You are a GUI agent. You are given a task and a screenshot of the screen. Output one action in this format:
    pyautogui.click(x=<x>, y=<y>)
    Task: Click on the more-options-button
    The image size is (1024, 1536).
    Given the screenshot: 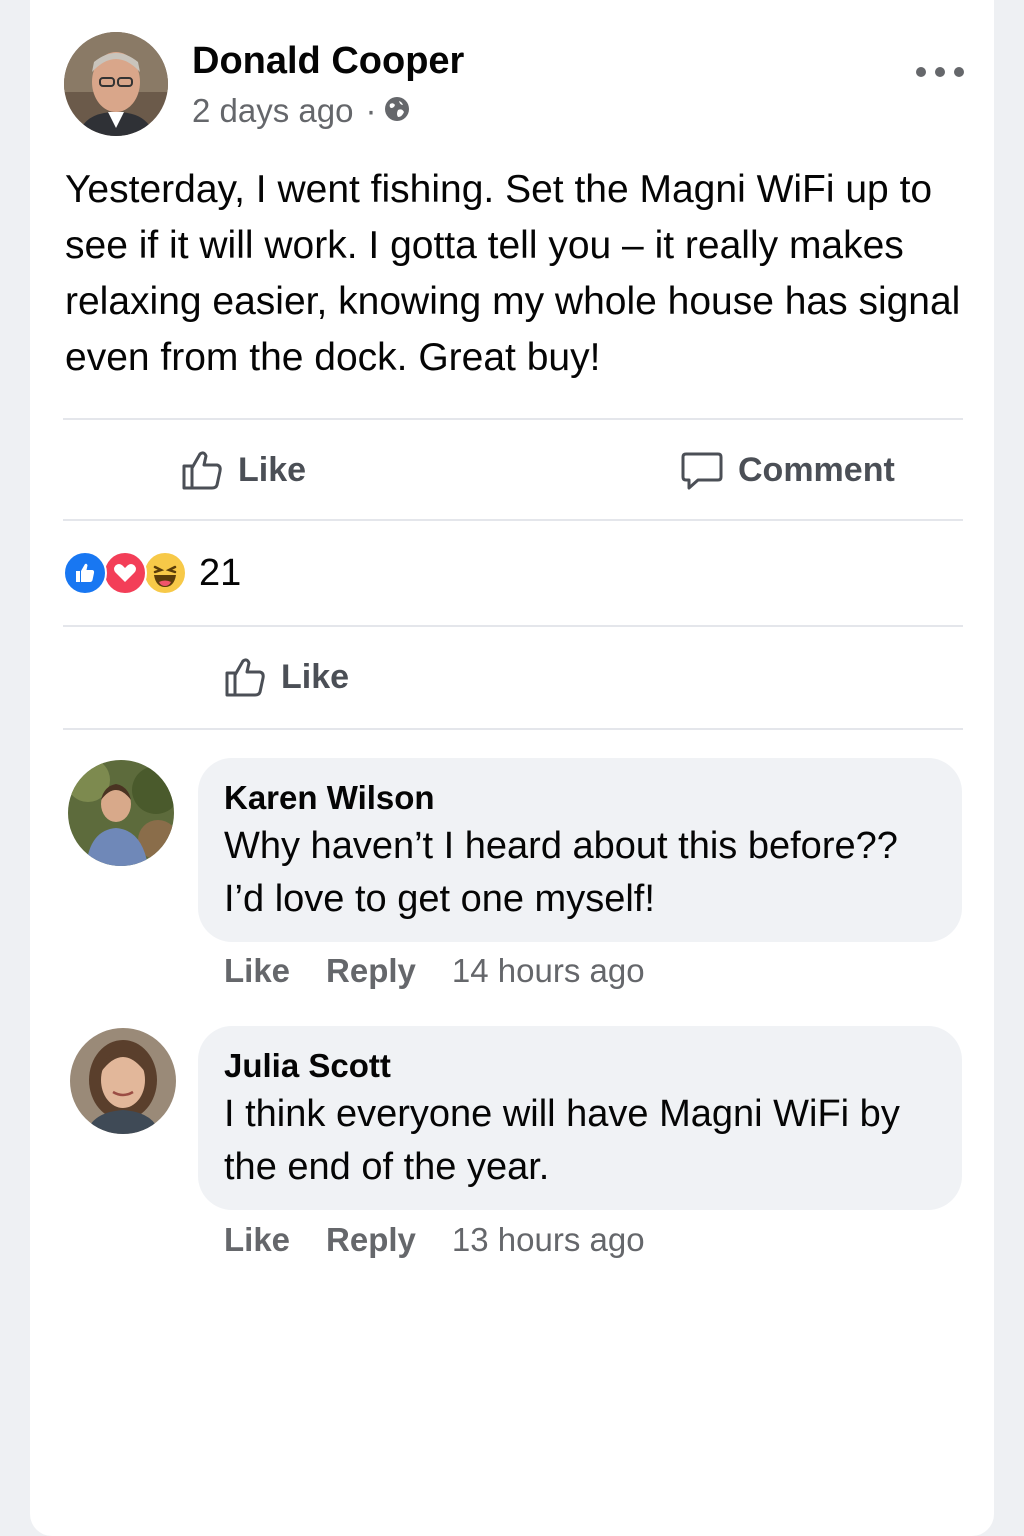 What is the action you would take?
    pyautogui.click(x=940, y=72)
    